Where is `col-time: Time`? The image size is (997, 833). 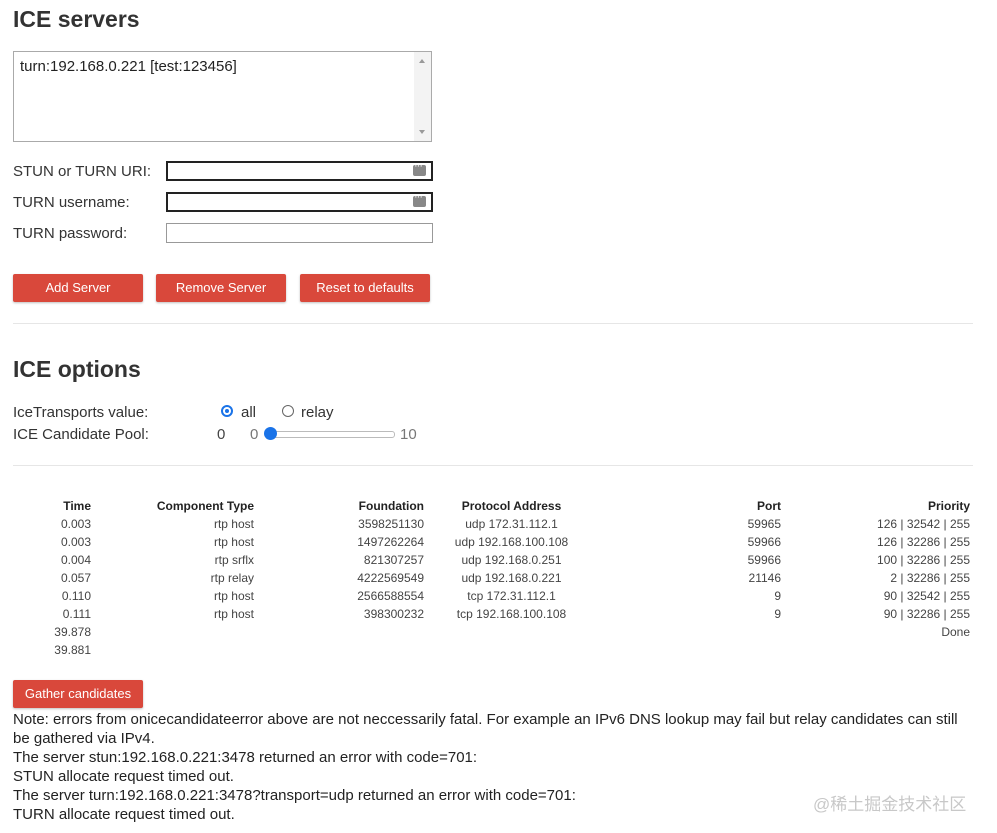
col-time: Time is located at coordinates (77, 506).